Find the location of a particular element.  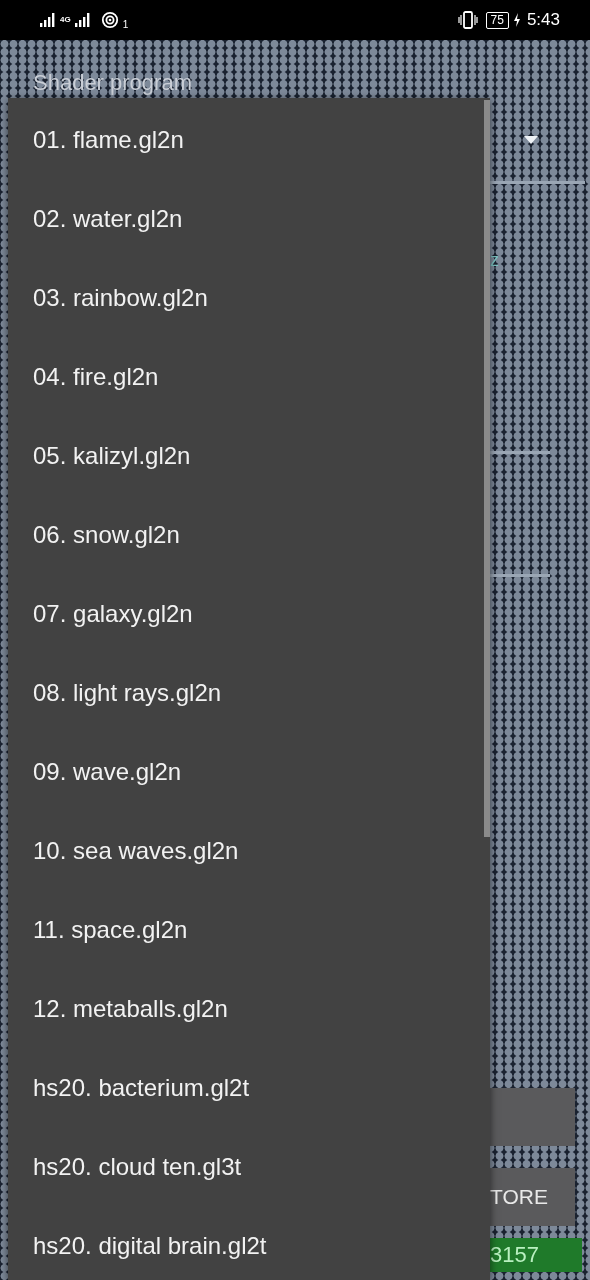

hotspot-icon is located at coordinates (109, 20).